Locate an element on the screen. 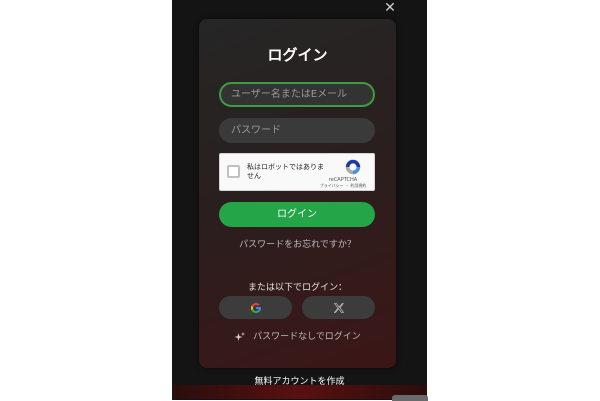 The height and width of the screenshot is (401, 600). background-tab is located at coordinates (410, 398).